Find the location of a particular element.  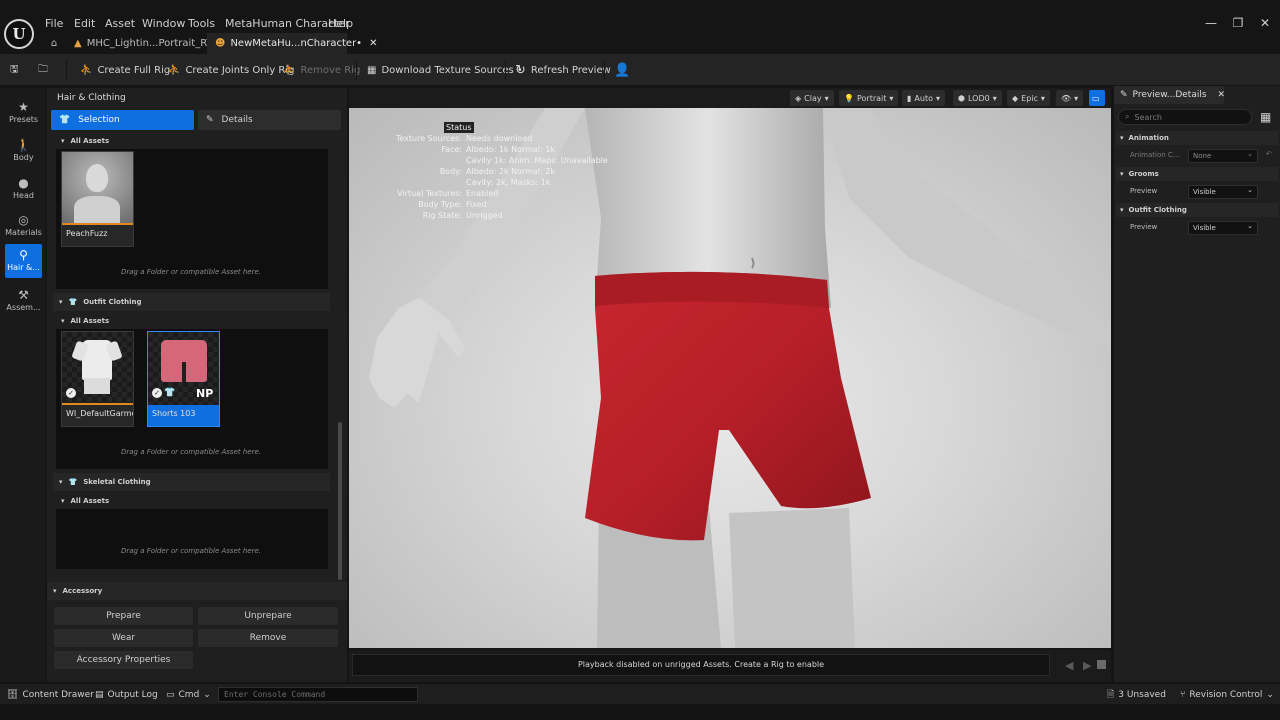

menu-help: Help is located at coordinates (340, 23).